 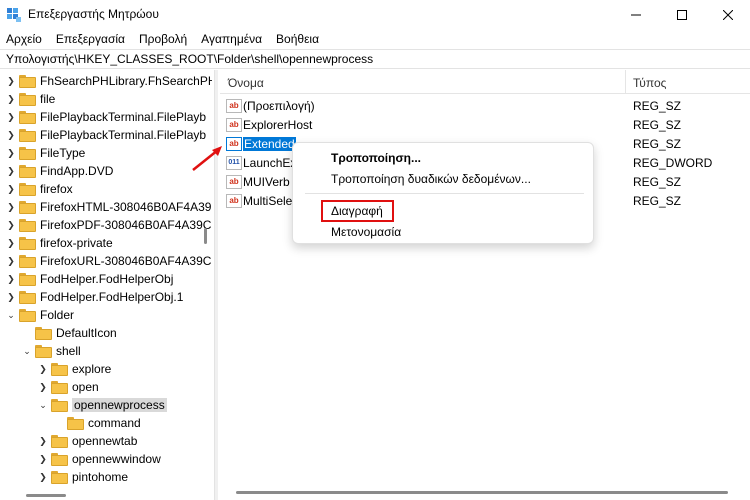 What do you see at coordinates (40, 315) in the screenshot?
I see `tree-item-folder: ⌄ Folder` at bounding box center [40, 315].